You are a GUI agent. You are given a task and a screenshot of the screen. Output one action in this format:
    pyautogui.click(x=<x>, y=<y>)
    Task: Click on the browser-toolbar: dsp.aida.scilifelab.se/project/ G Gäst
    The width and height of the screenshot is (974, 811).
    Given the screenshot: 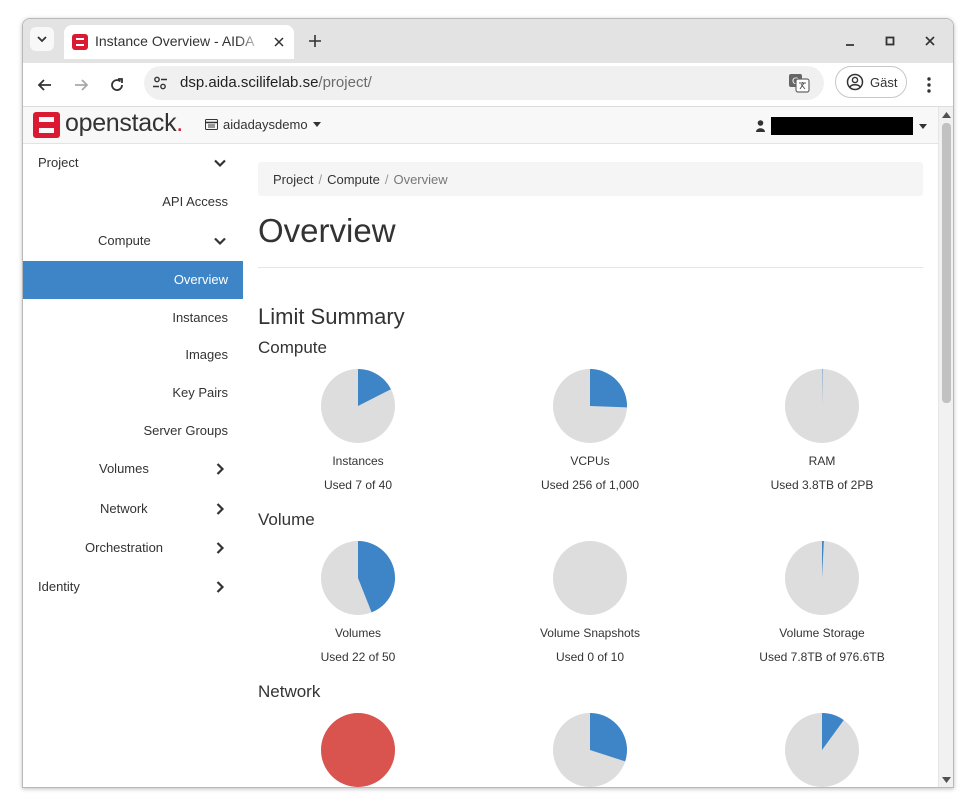 What is the action you would take?
    pyautogui.click(x=488, y=84)
    